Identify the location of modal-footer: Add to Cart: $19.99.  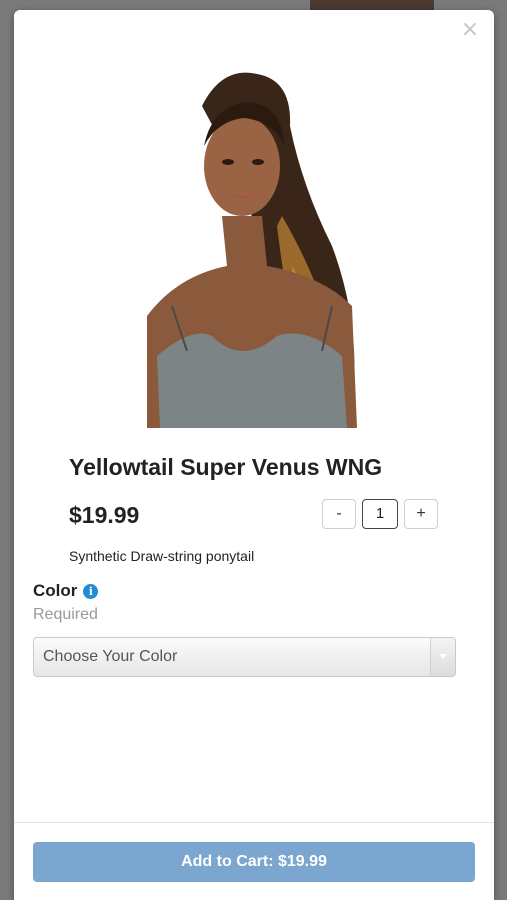
(254, 861).